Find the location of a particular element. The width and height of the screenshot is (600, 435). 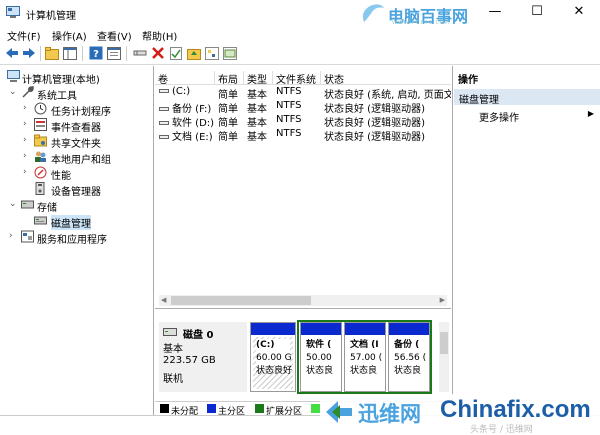

help-icon: ? is located at coordinates (96, 53).